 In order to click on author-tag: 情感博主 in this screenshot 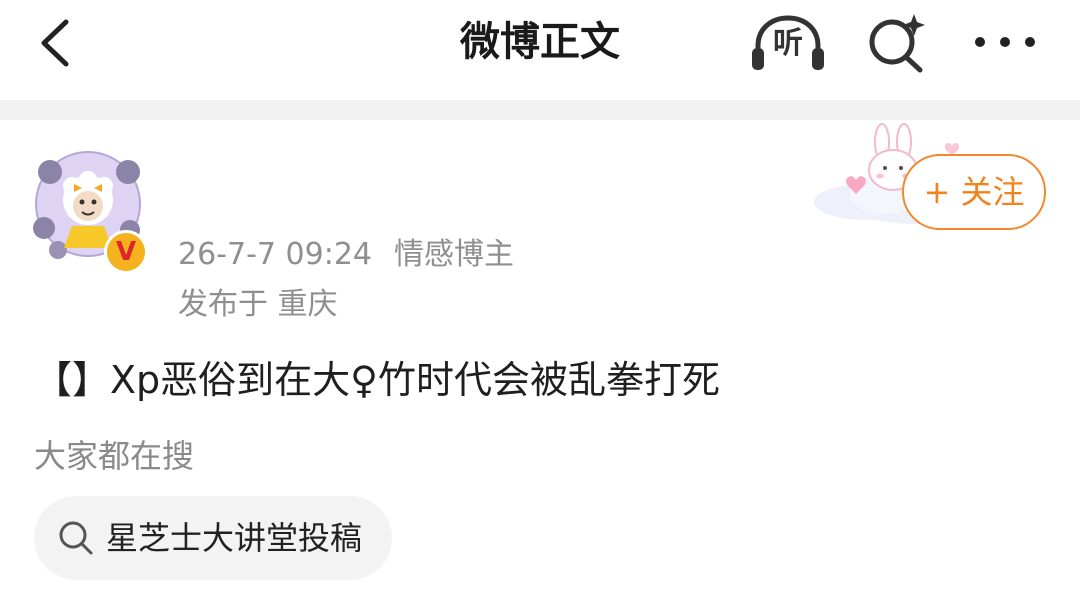, I will do `click(454, 254)`.